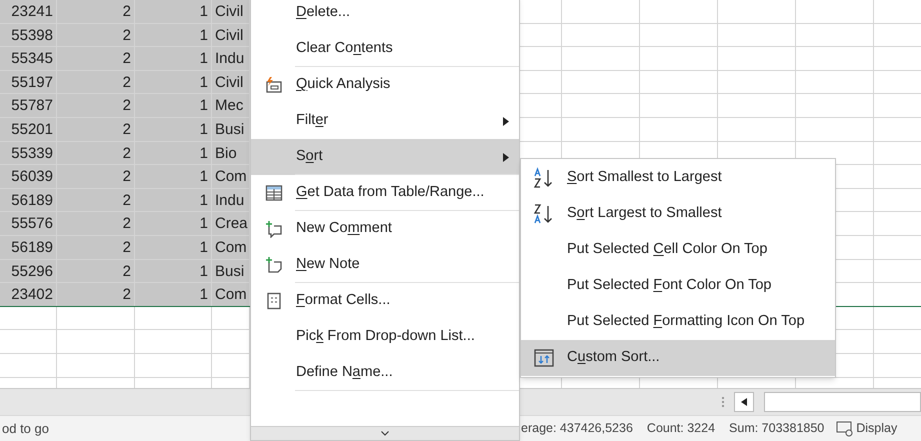 The width and height of the screenshot is (921, 441). Describe the element at coordinates (32, 271) in the screenshot. I see `table-cell: 55296` at that location.